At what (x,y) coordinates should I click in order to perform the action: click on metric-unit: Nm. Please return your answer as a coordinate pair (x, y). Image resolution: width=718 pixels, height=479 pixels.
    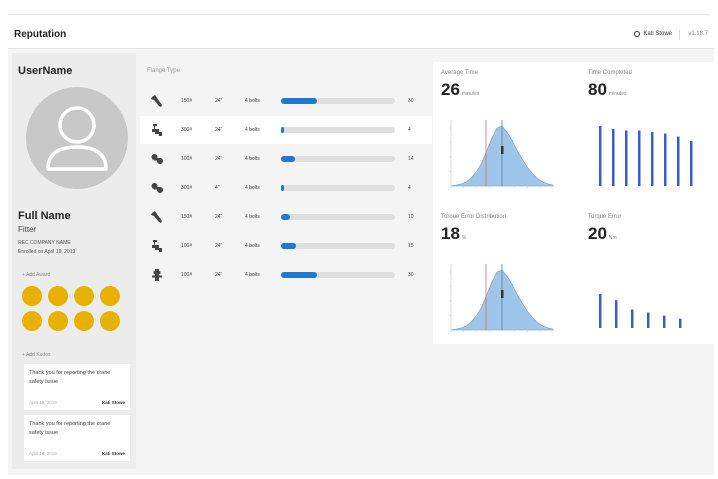
    Looking at the image, I should click on (612, 238).